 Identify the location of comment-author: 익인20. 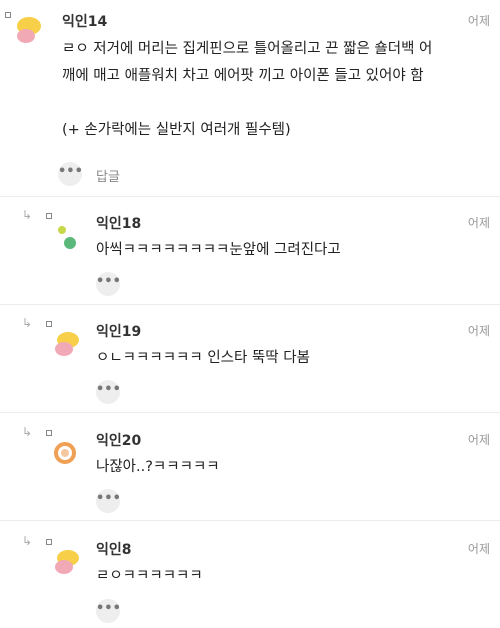
(118, 440).